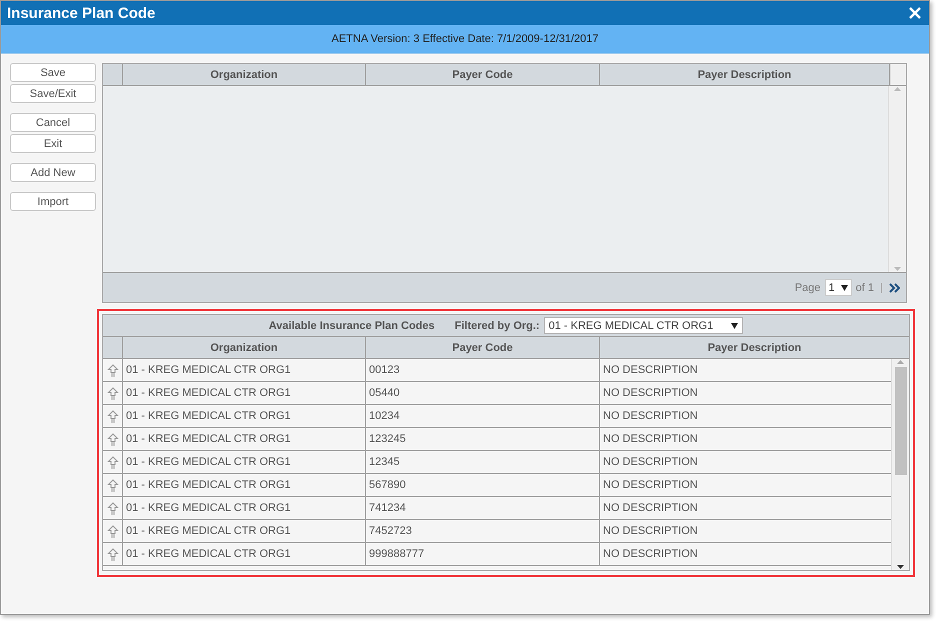 Image resolution: width=936 pixels, height=622 pixels. Describe the element at coordinates (483, 393) in the screenshot. I see `payer-code-cell: 05440` at that location.